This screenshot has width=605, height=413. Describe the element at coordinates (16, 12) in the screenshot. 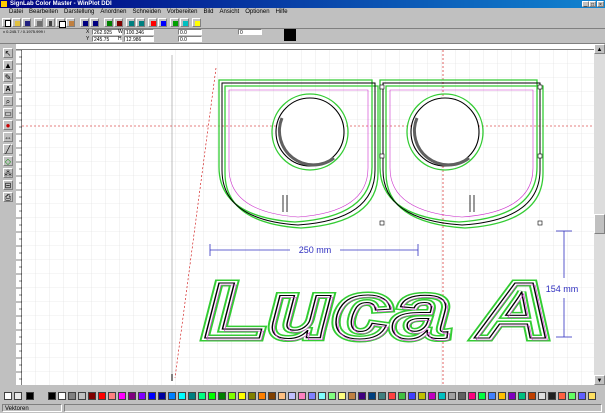

I see `menu-item-datei: Datei` at that location.